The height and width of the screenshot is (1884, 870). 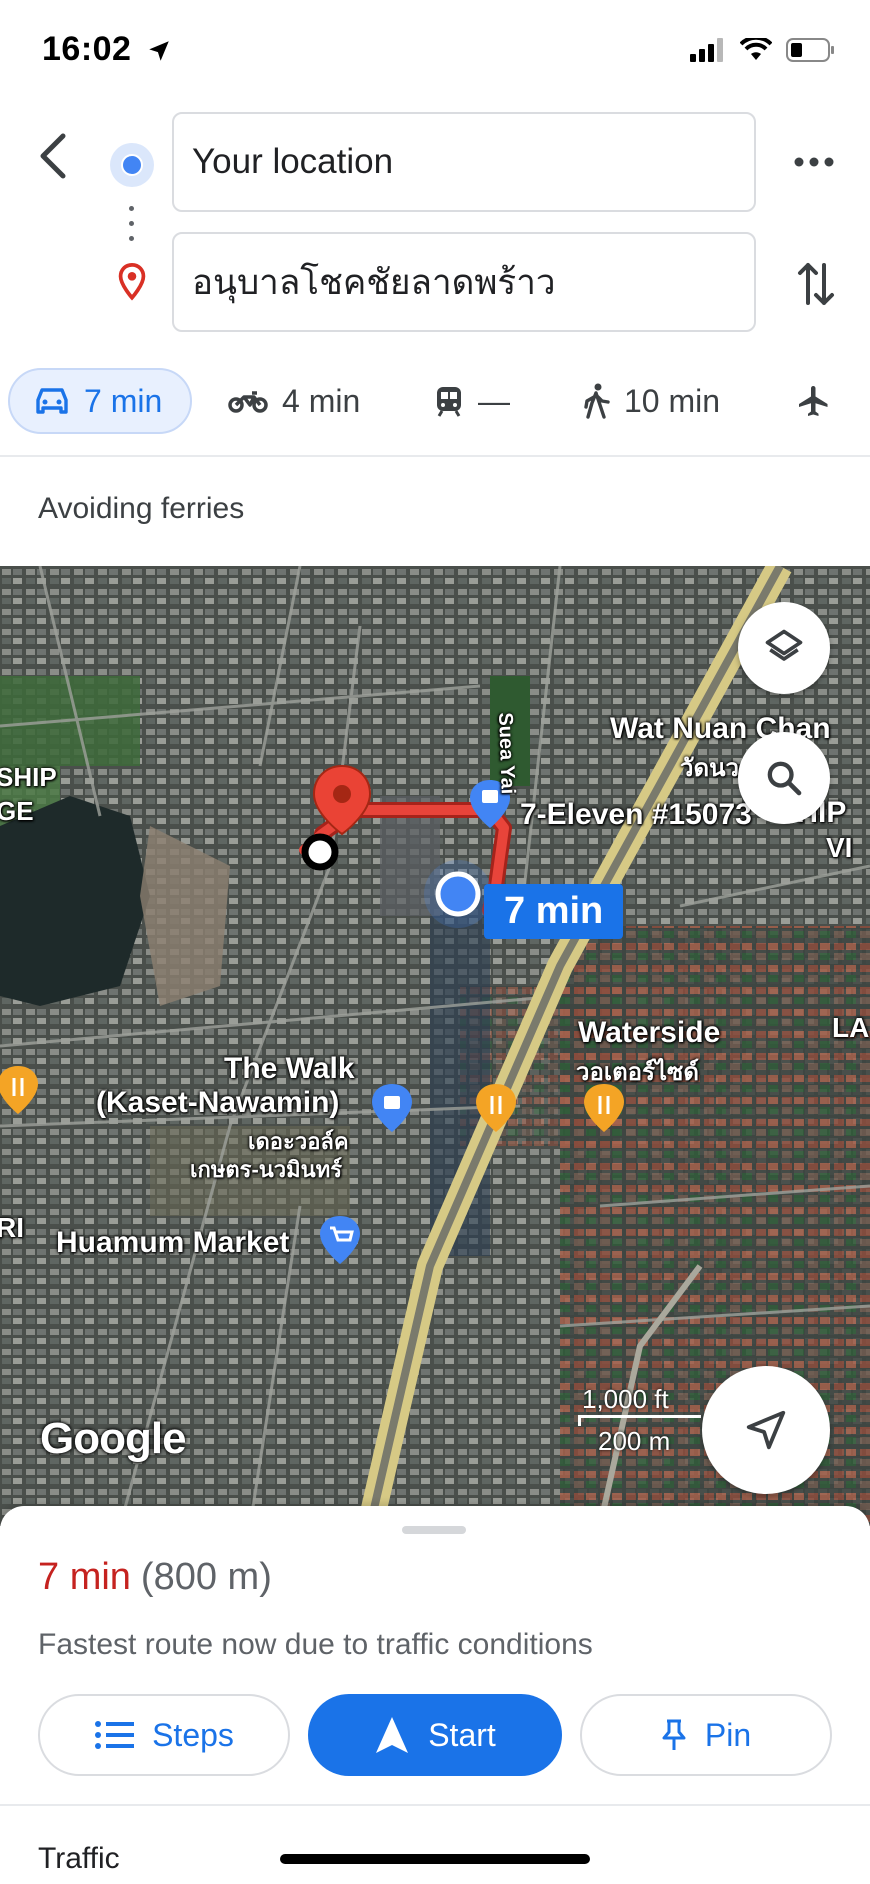 I want to click on flight-icon, so click(x=813, y=401).